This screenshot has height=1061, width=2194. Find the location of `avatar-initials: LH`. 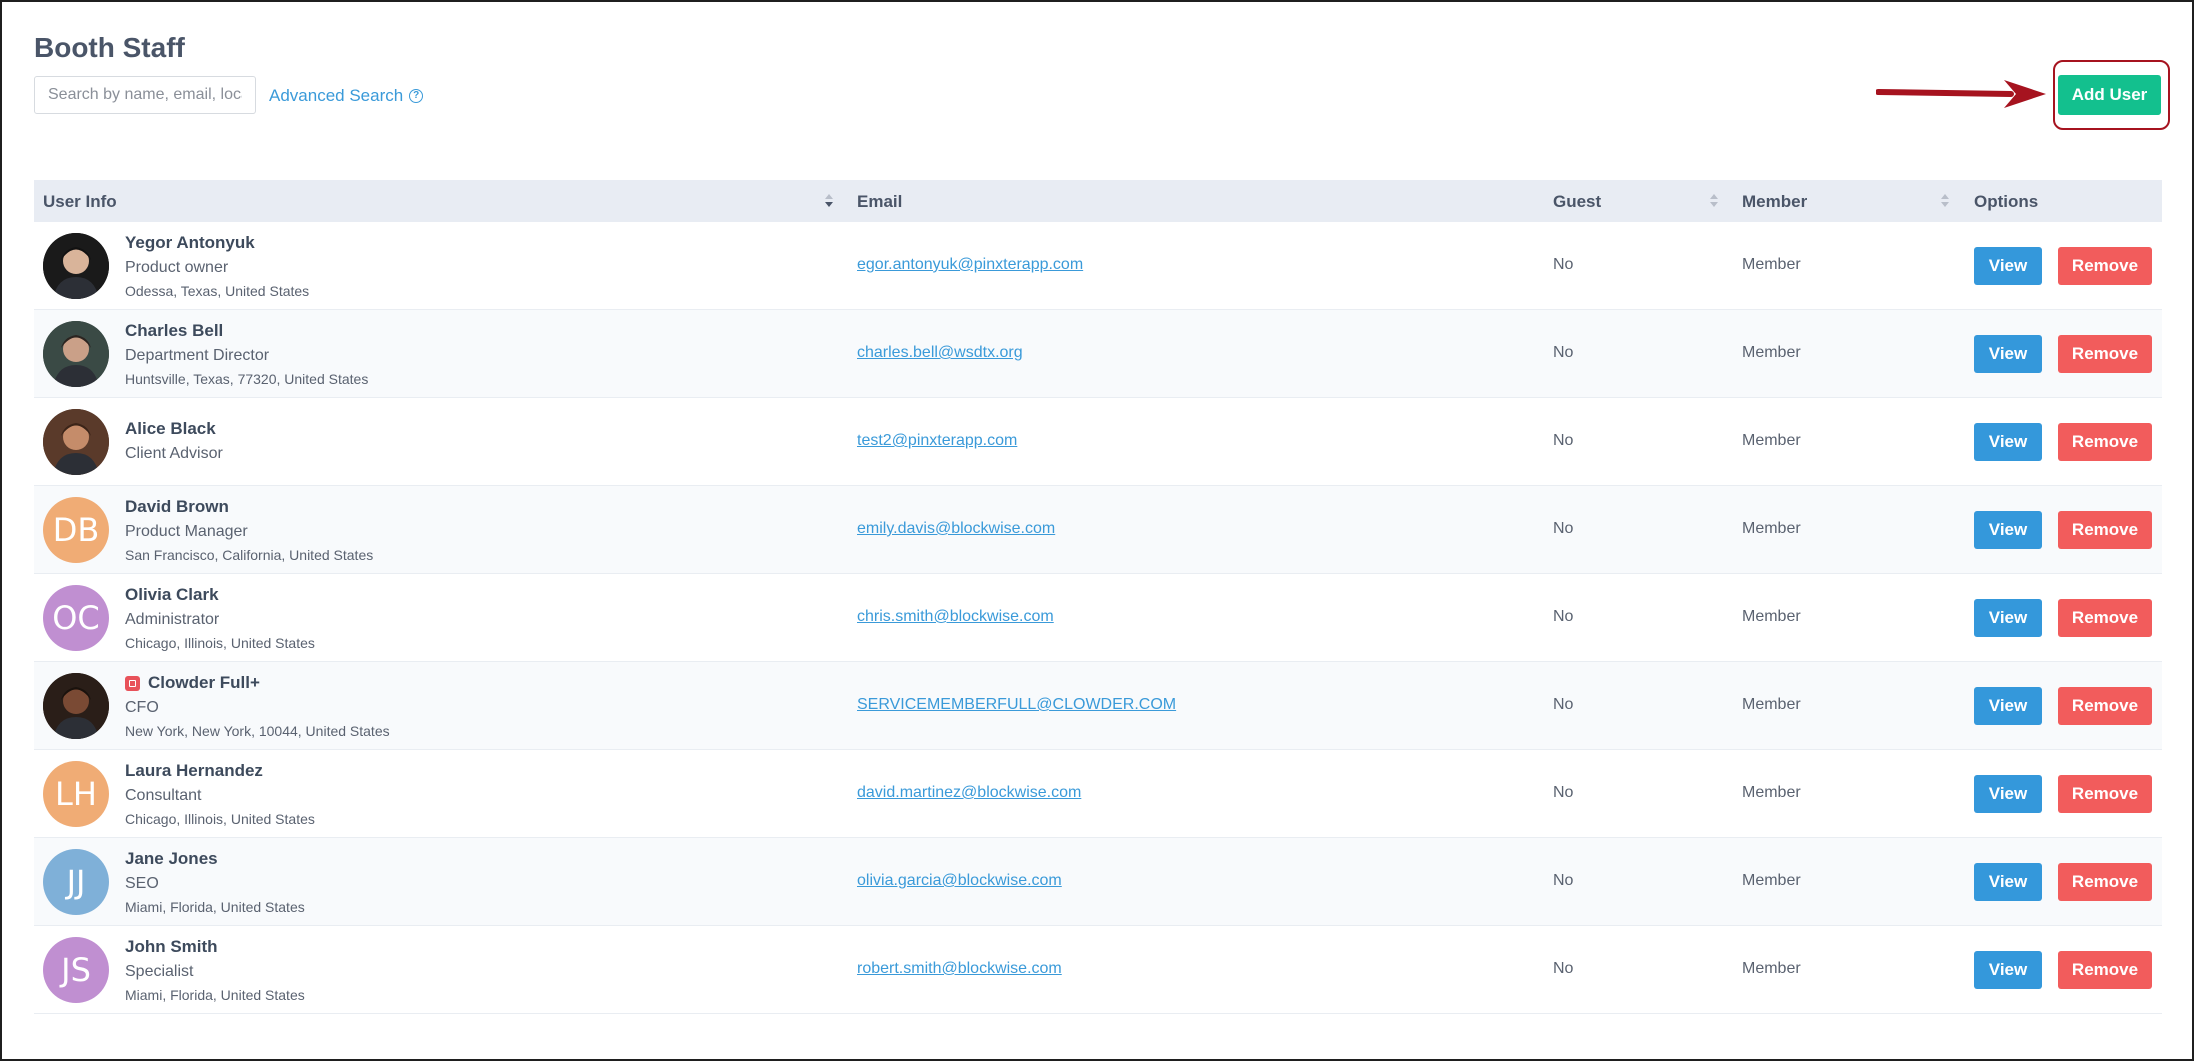

avatar-initials: LH is located at coordinates (76, 794).